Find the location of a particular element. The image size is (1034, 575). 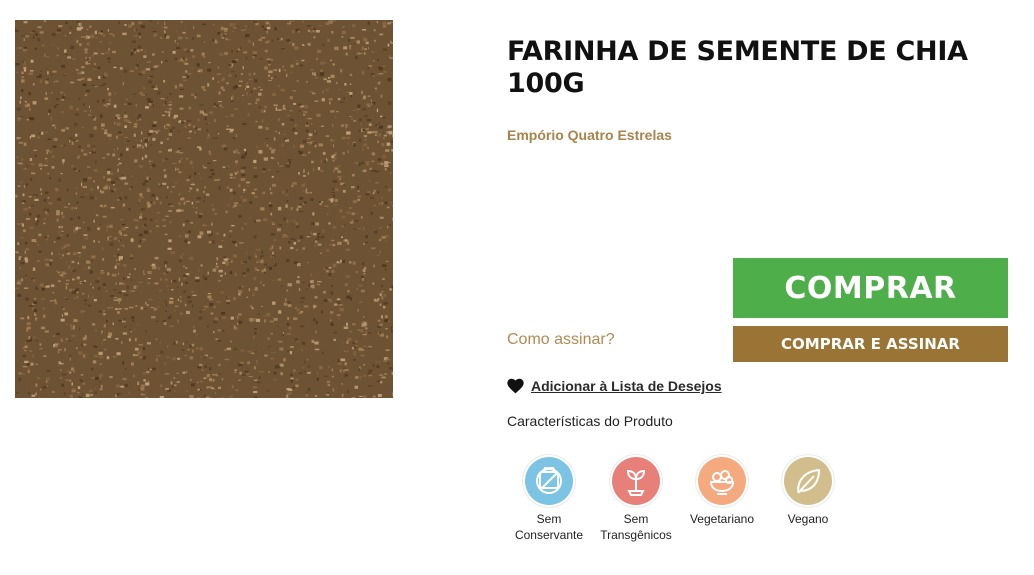

add-to-wishlist-label: Adicionar à Lista de Desejos is located at coordinates (626, 386).